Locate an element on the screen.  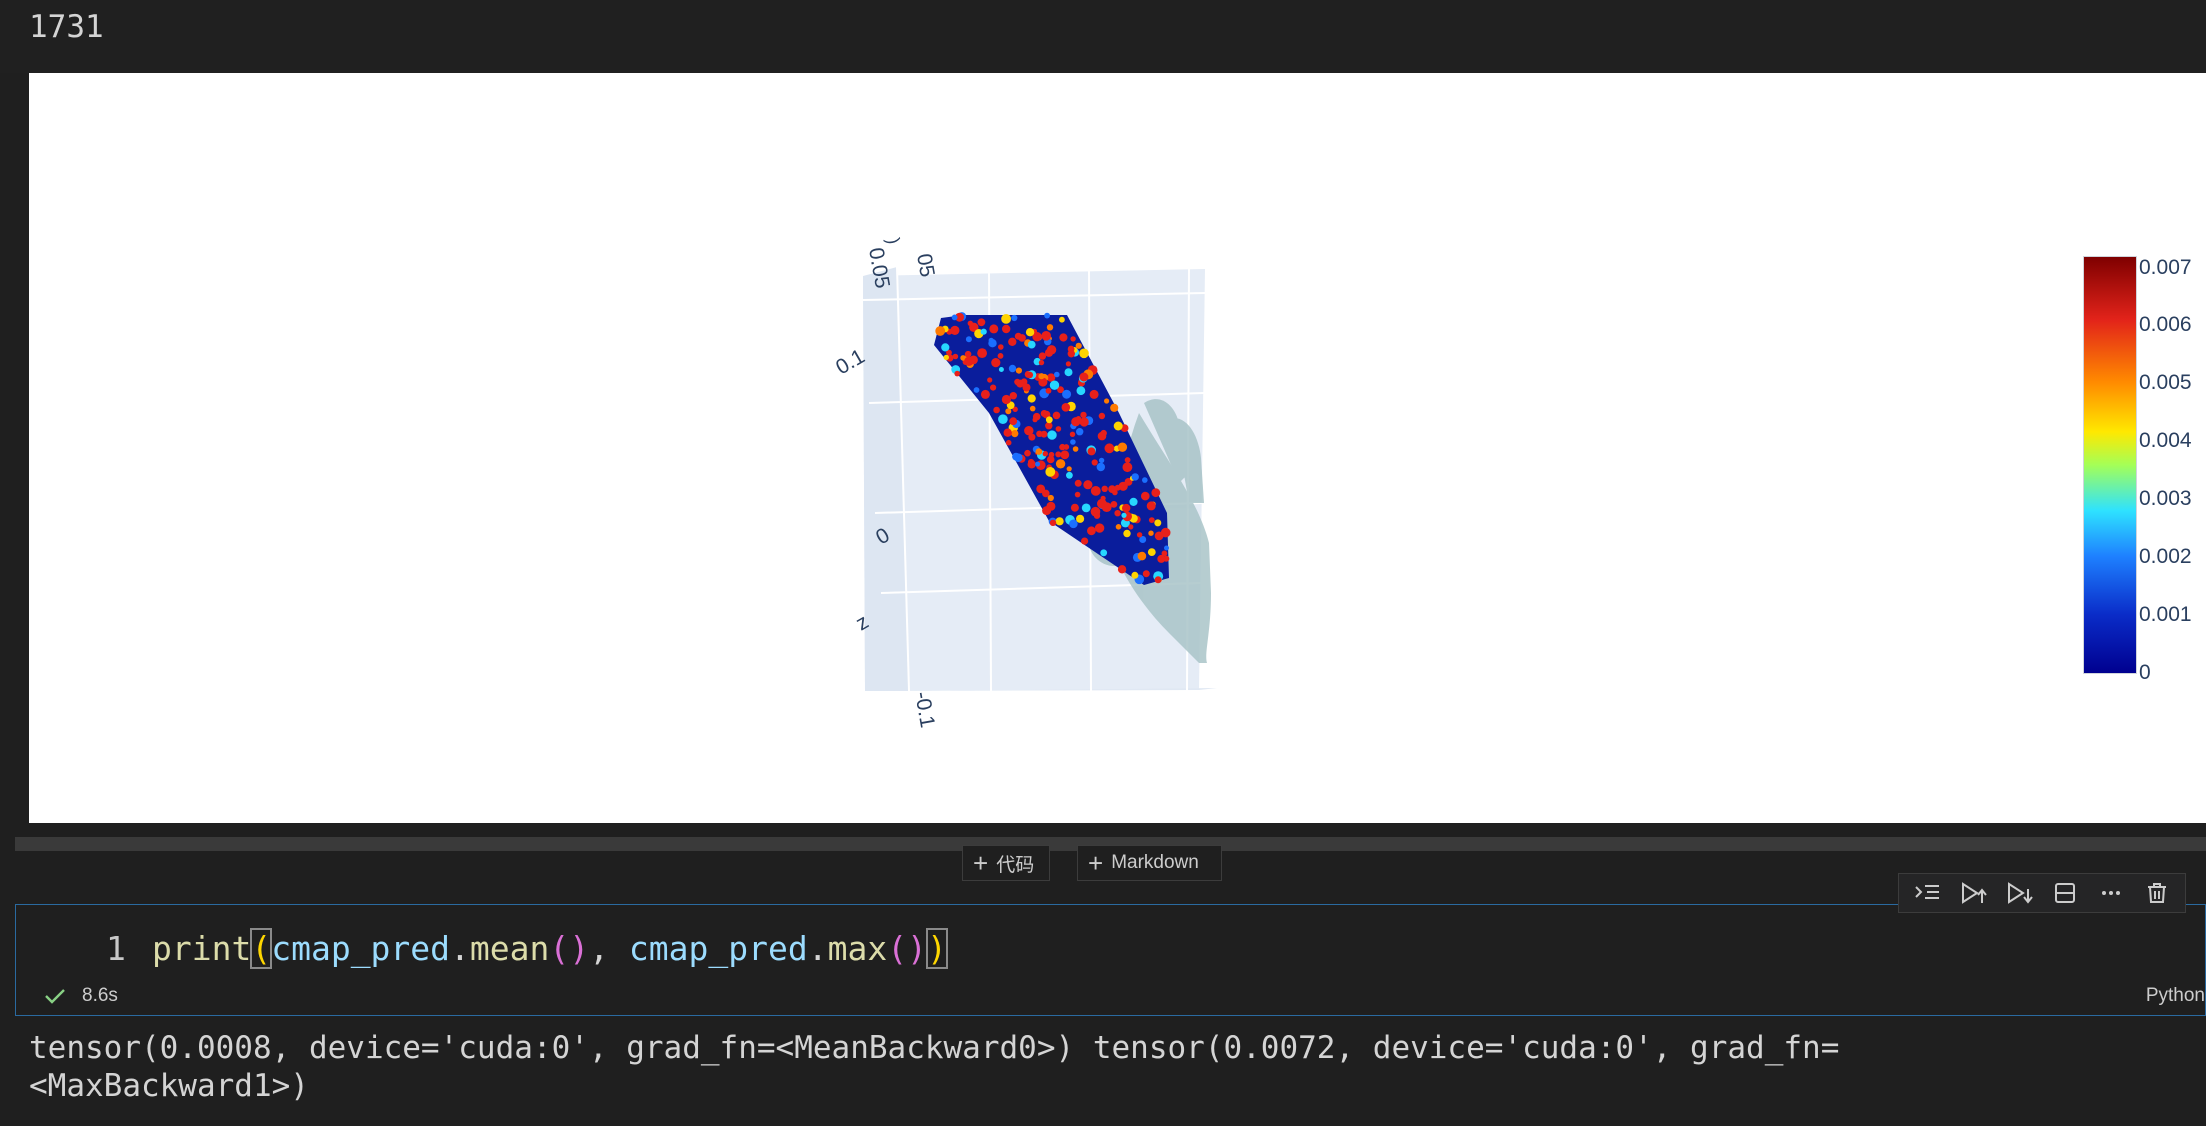
colorbar is located at coordinates (2110, 465).